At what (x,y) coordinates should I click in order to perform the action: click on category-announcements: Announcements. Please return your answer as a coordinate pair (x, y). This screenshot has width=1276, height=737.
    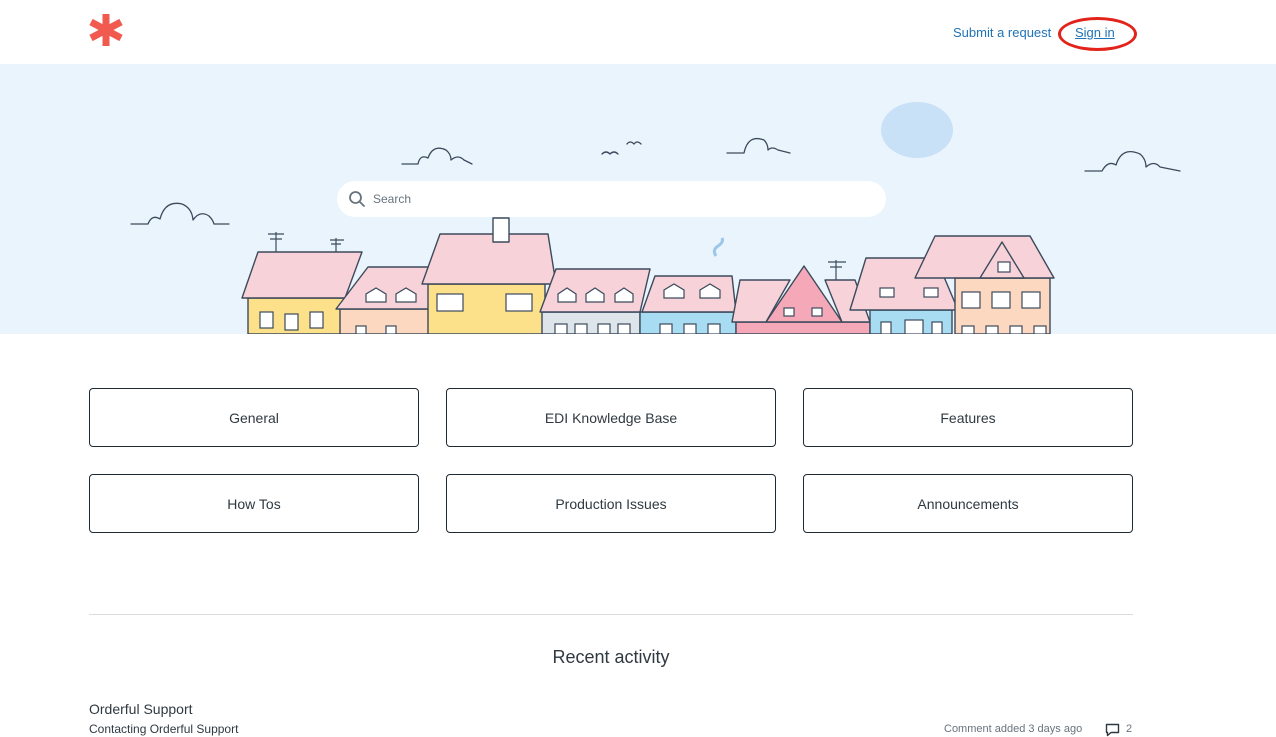
    Looking at the image, I should click on (968, 503).